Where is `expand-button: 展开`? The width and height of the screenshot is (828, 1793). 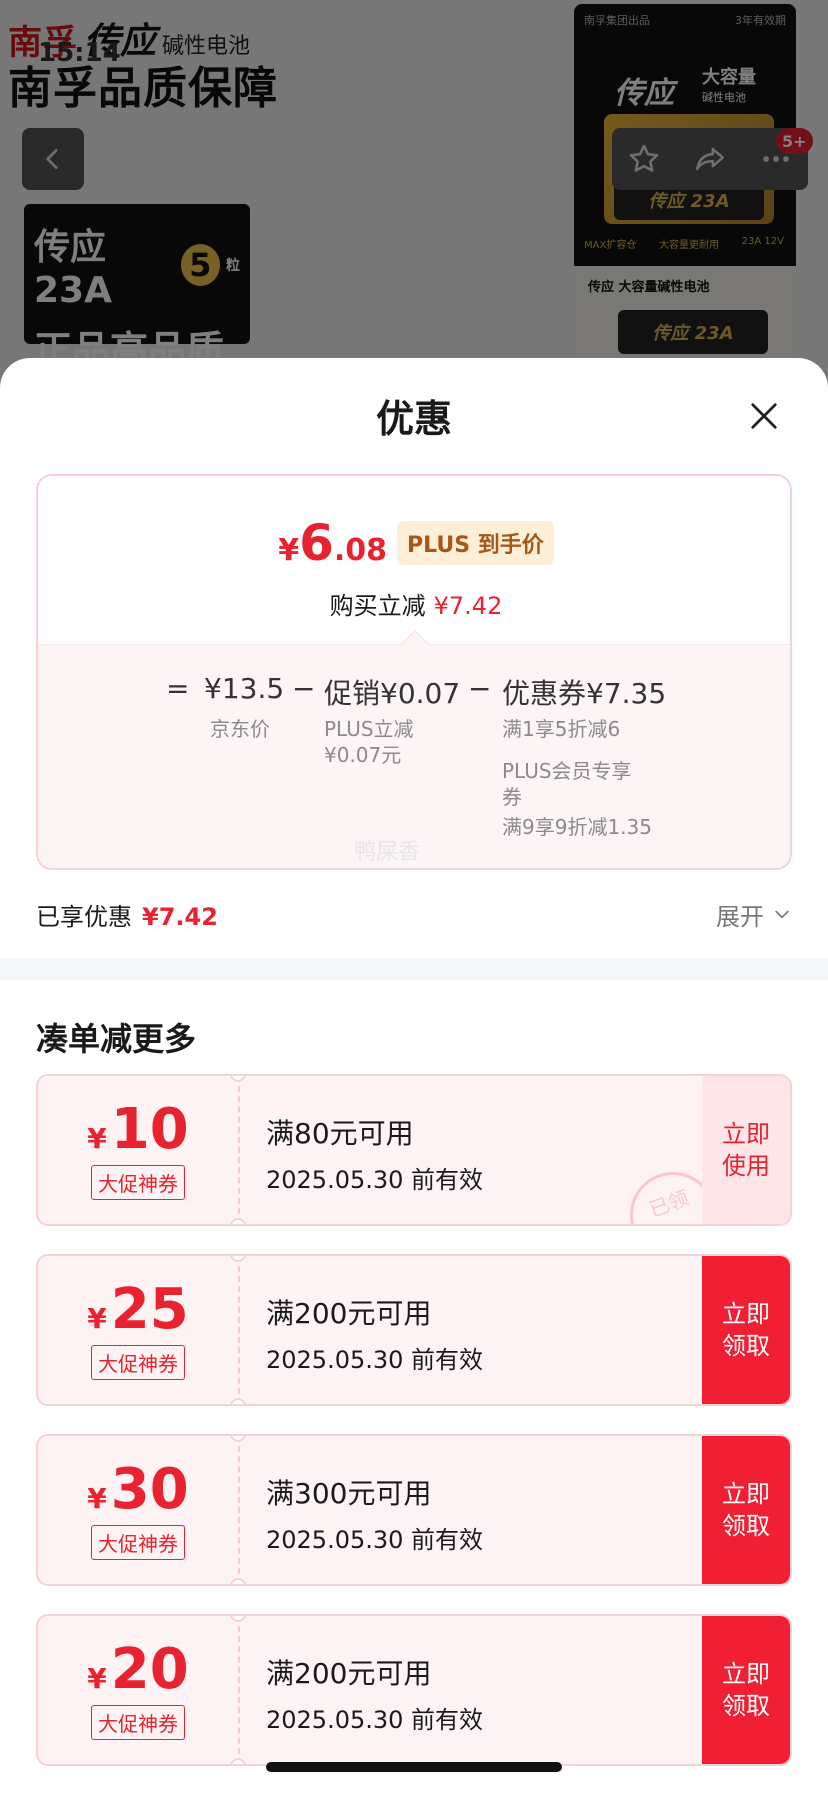
expand-button: 展开 is located at coordinates (754, 914).